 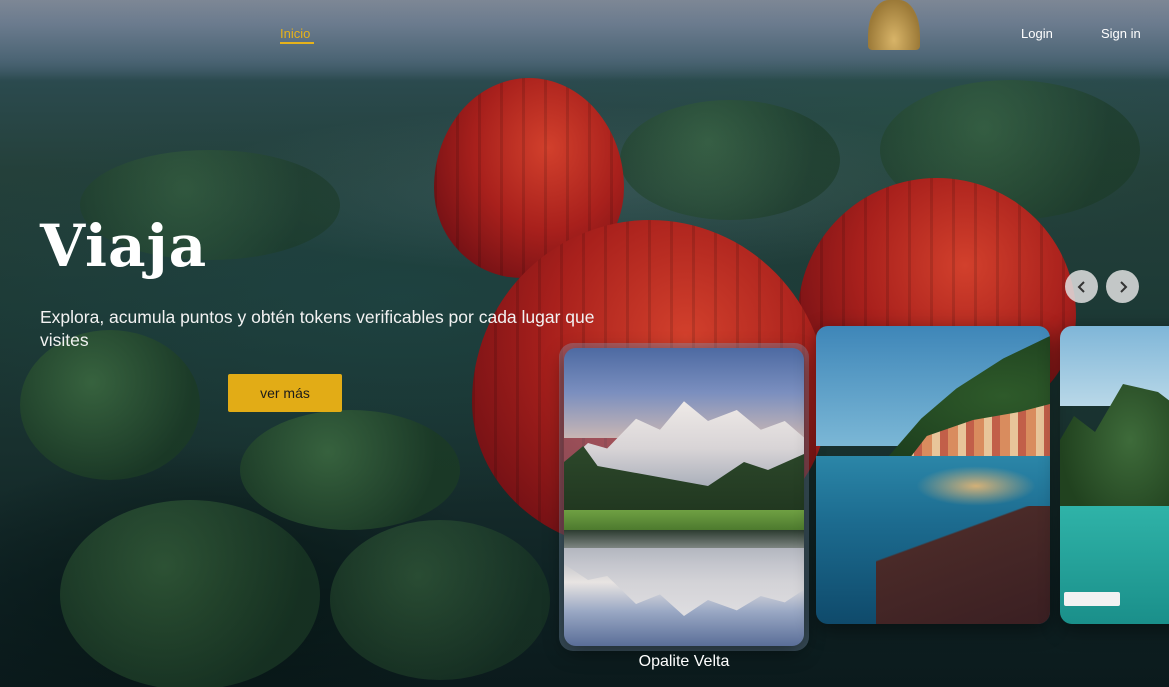 I want to click on active-card-caption: Opalite Velta, so click(x=684, y=661).